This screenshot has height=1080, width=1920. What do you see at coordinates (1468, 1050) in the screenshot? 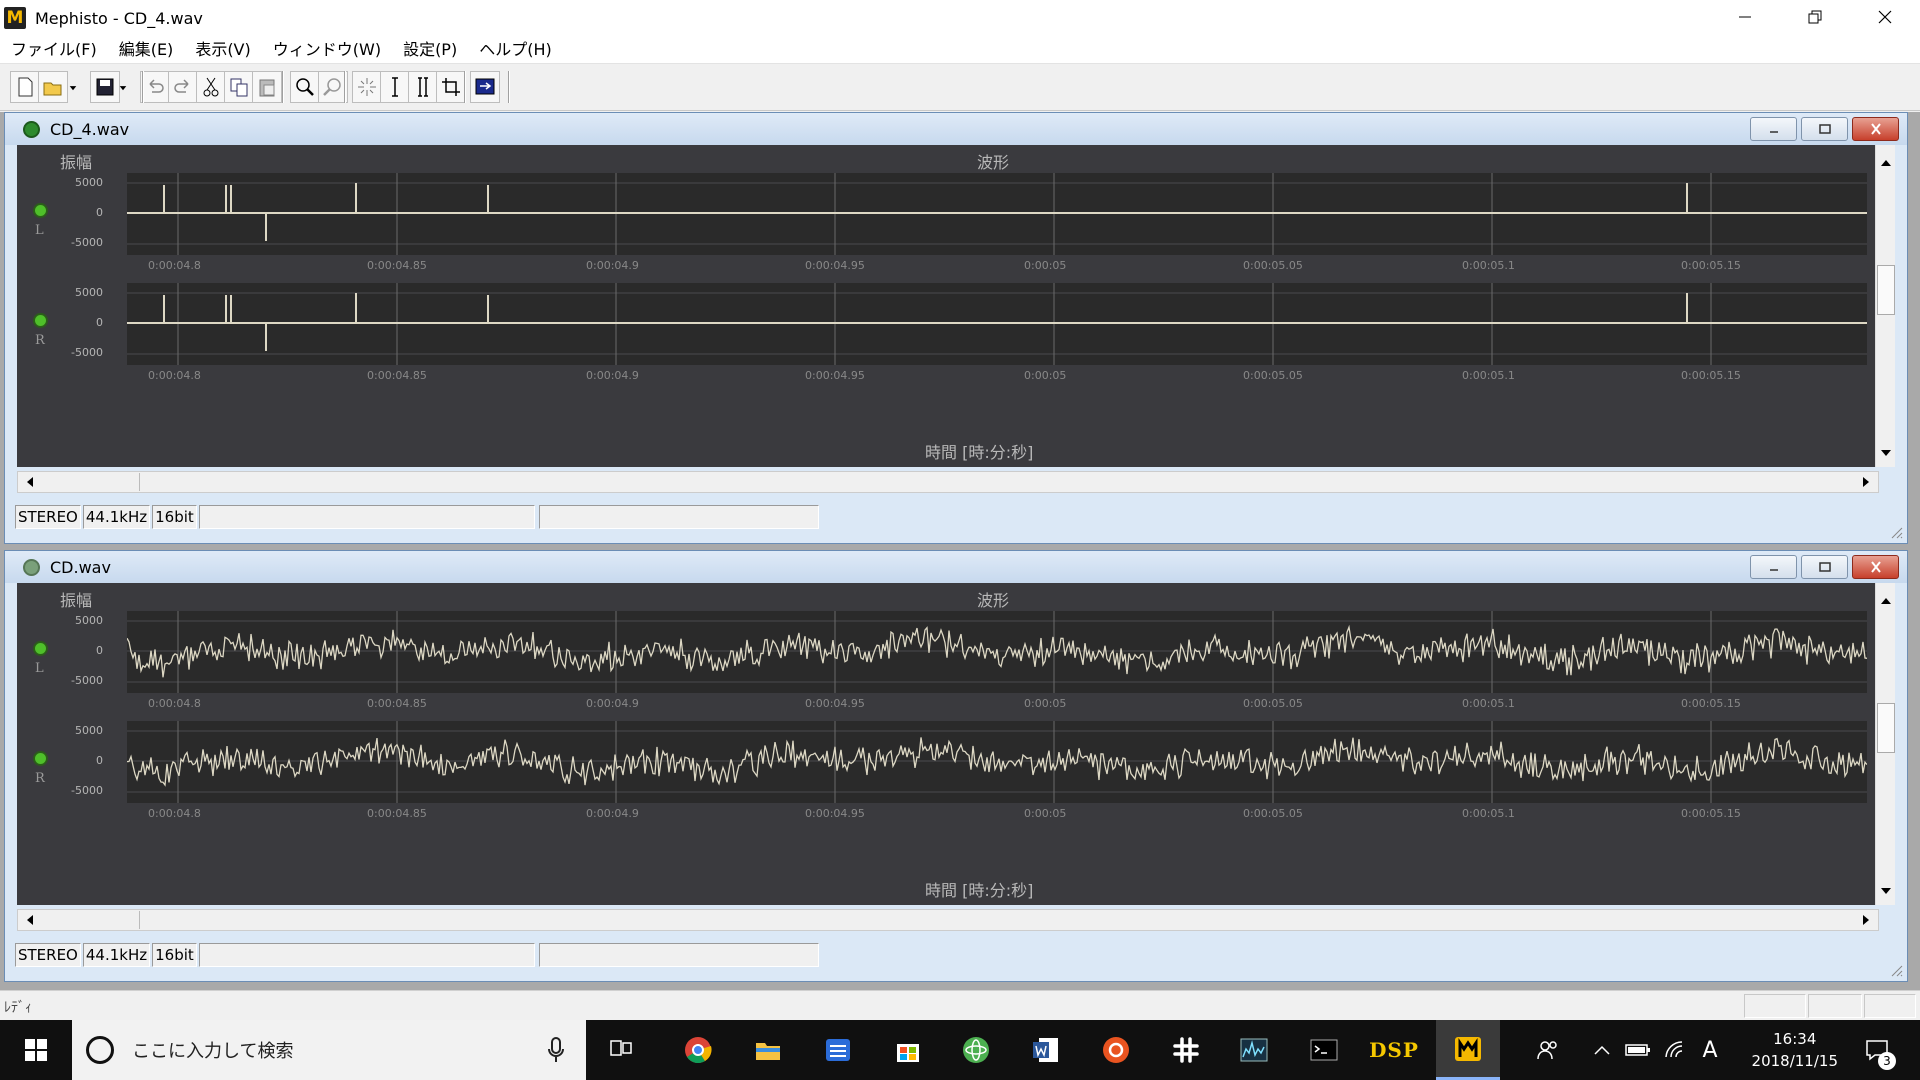
I see `taskbar-app-mephisto-app` at bounding box center [1468, 1050].